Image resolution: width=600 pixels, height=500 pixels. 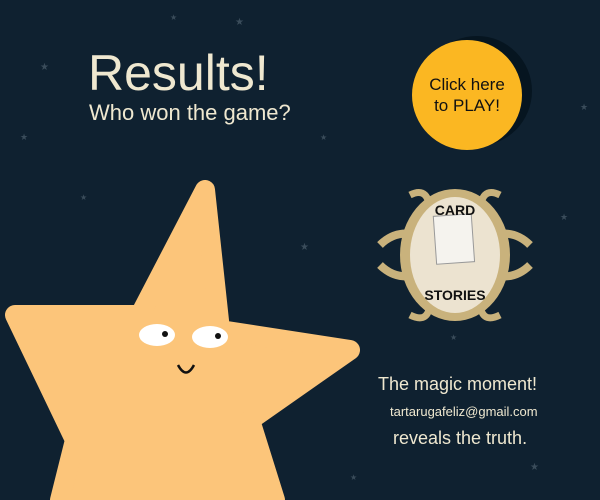 What do you see at coordinates (454, 295) in the screenshot?
I see `logo-text-bottom: STORIES` at bounding box center [454, 295].